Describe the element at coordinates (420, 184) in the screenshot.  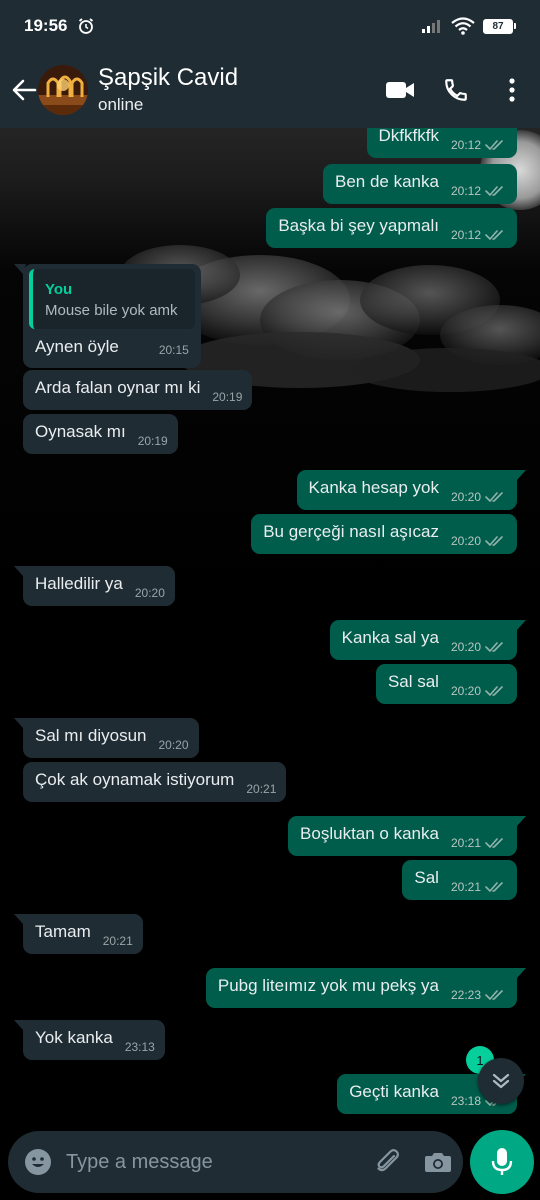
I see `outgoing-message: Ben de kanka 20:12` at that location.